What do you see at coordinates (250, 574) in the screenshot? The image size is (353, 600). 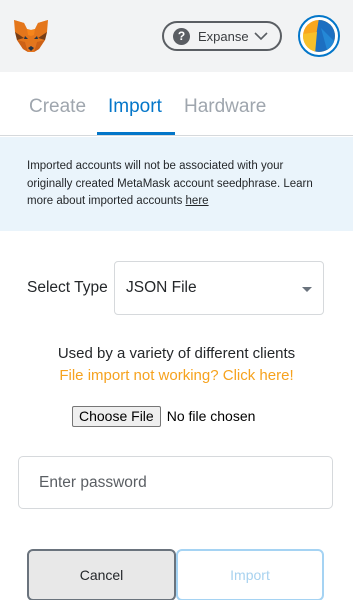 I see `import-button: Import` at bounding box center [250, 574].